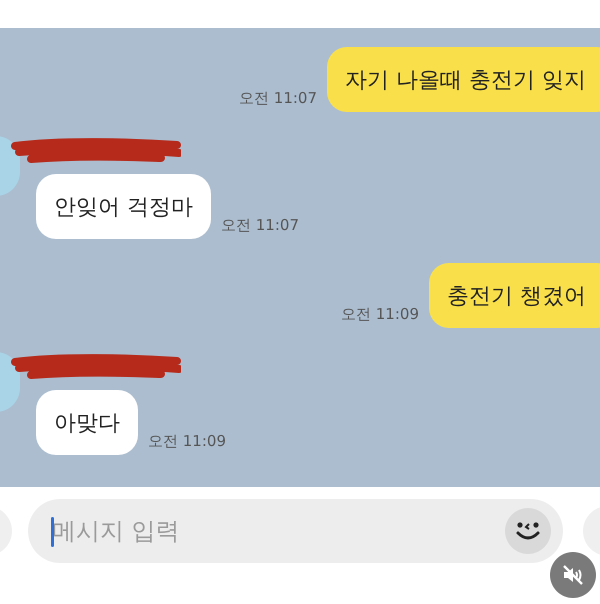 Image resolution: width=600 pixels, height=604 pixels. Describe the element at coordinates (52, 531) in the screenshot. I see `text-cursor` at that location.